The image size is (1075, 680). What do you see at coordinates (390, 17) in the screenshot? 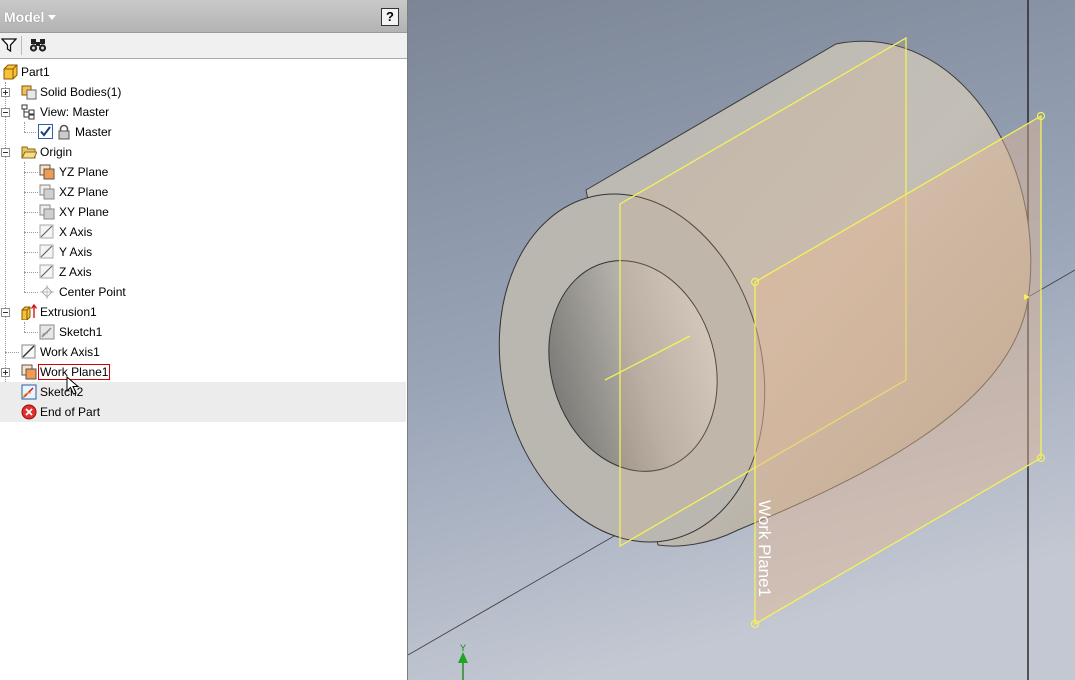
I see `help-button: ?` at bounding box center [390, 17].